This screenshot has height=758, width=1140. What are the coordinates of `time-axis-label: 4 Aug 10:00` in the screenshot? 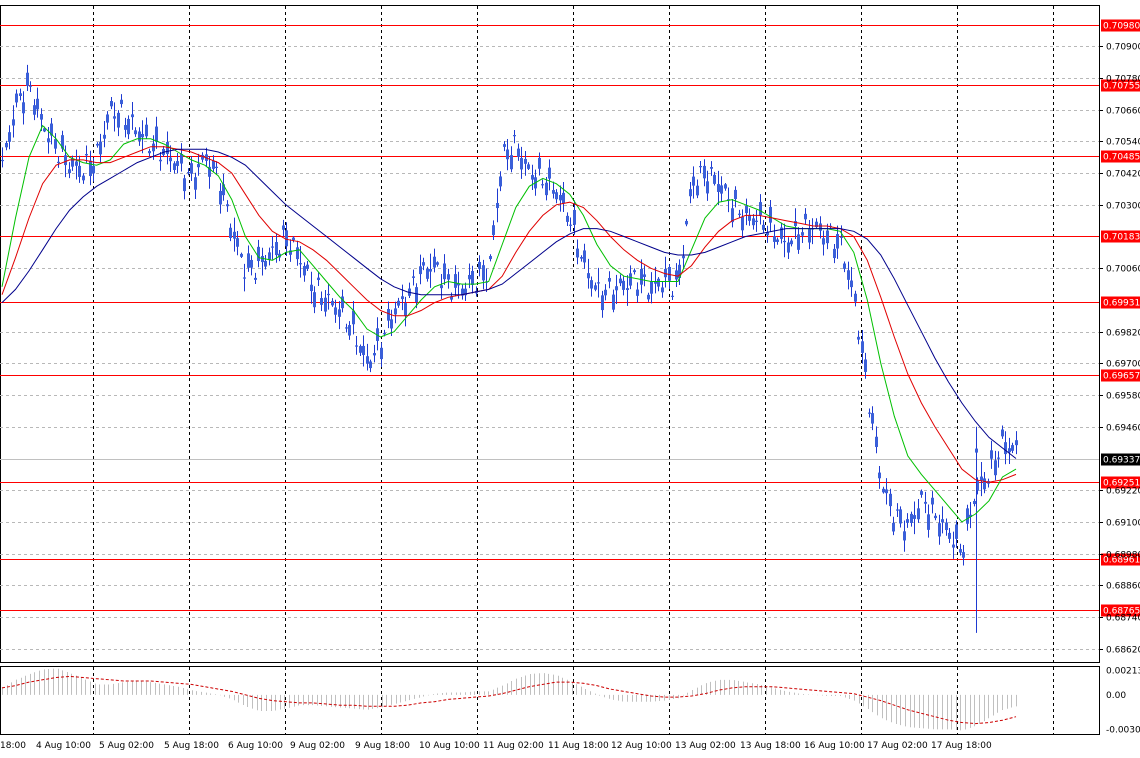 It's located at (63, 746).